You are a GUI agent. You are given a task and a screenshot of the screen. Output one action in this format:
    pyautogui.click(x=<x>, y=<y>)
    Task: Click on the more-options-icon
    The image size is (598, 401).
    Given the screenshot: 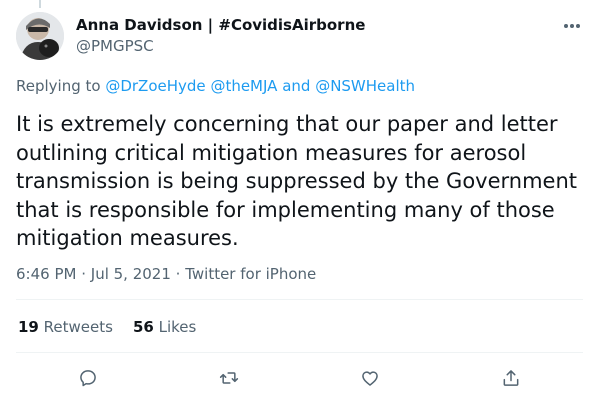 What is the action you would take?
    pyautogui.click(x=572, y=26)
    